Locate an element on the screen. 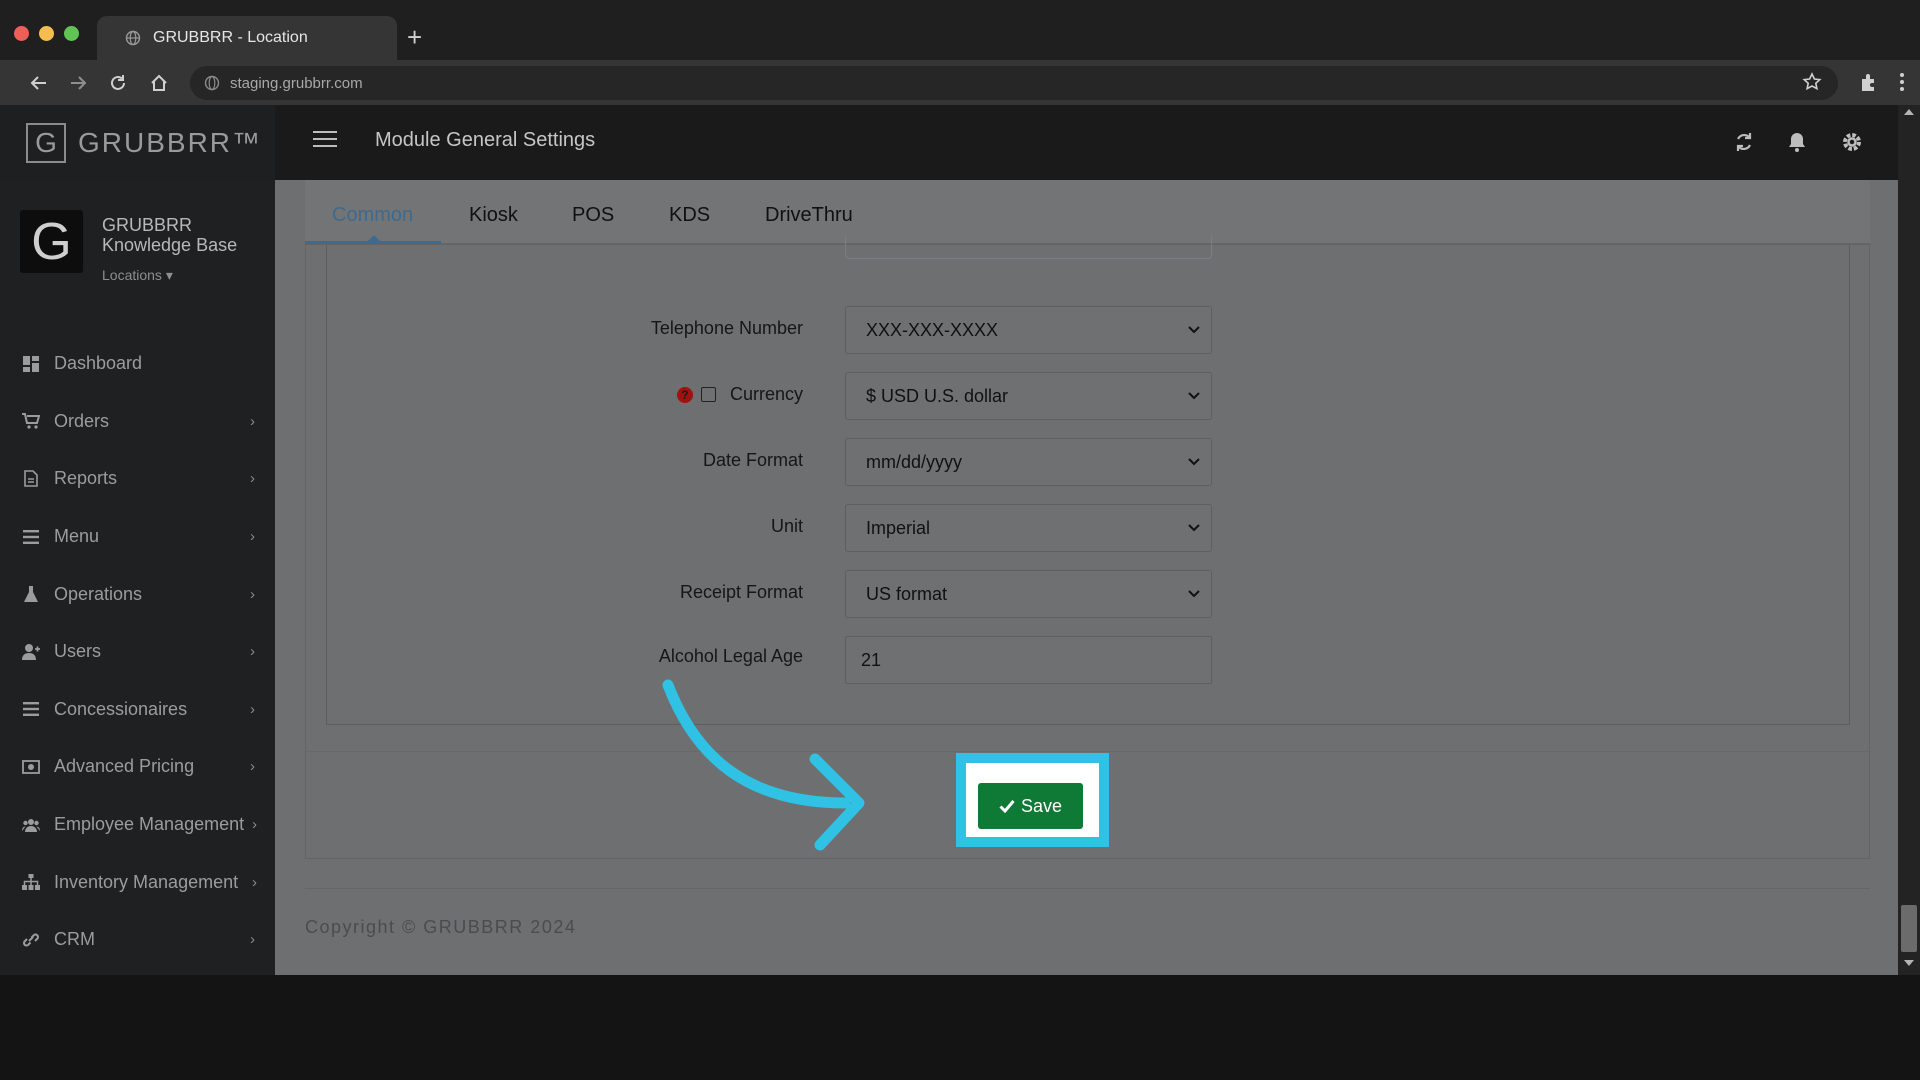  sidebar-item-reports: Reports › is located at coordinates (137, 479).